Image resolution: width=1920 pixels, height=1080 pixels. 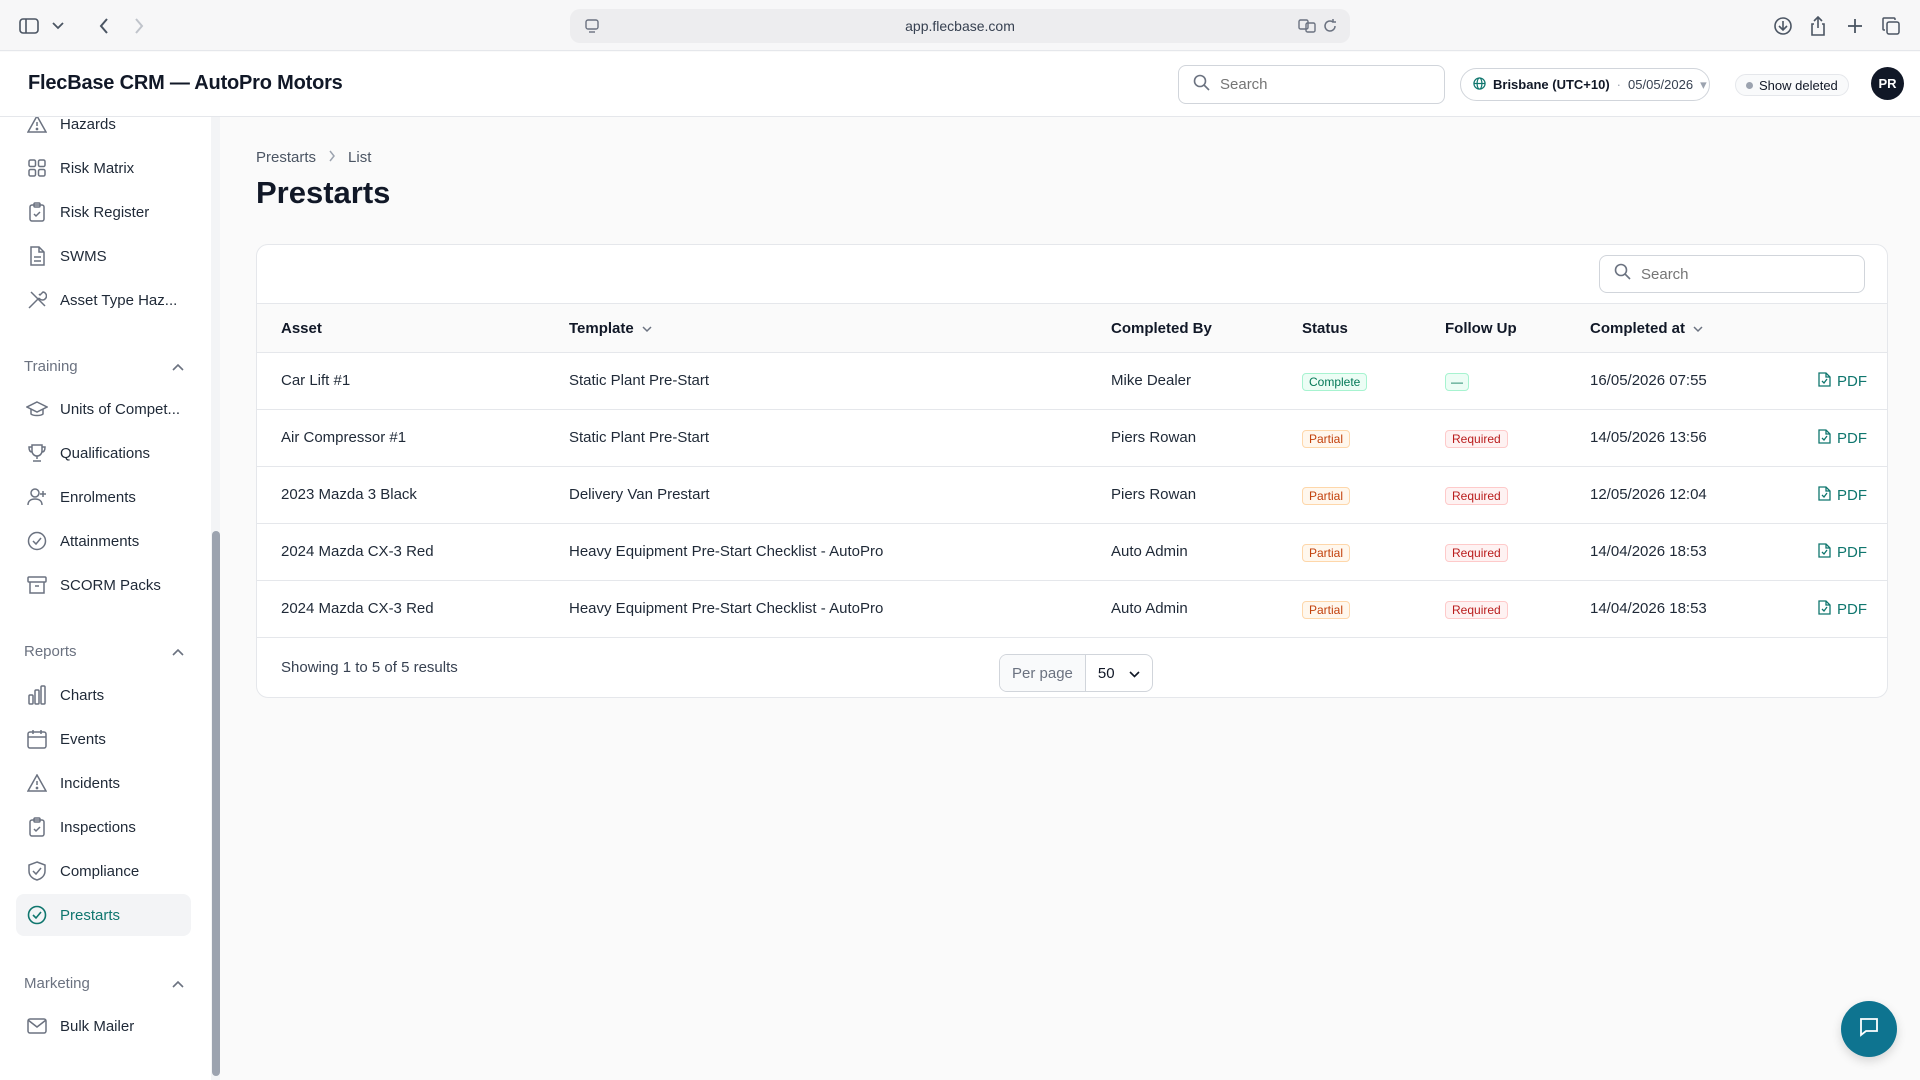 What do you see at coordinates (37, 168) in the screenshot?
I see `grid-icon` at bounding box center [37, 168].